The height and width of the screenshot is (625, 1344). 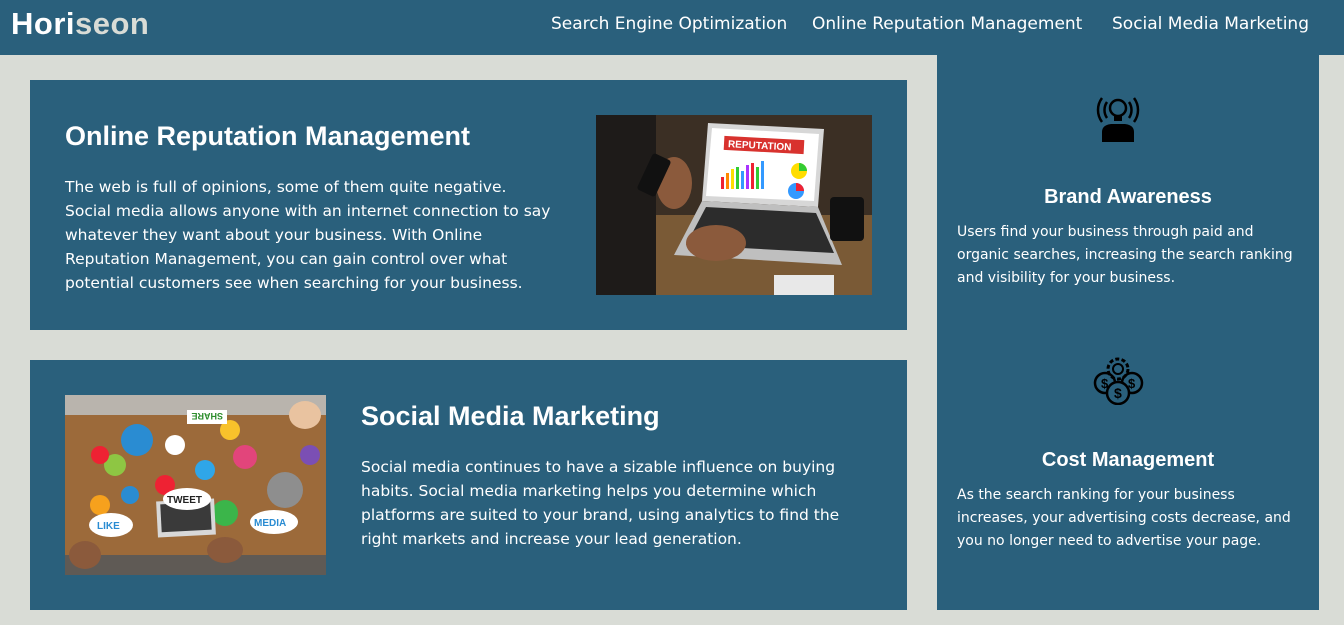 What do you see at coordinates (270, 523) in the screenshot?
I see `social-image-label-media: MEDIA` at bounding box center [270, 523].